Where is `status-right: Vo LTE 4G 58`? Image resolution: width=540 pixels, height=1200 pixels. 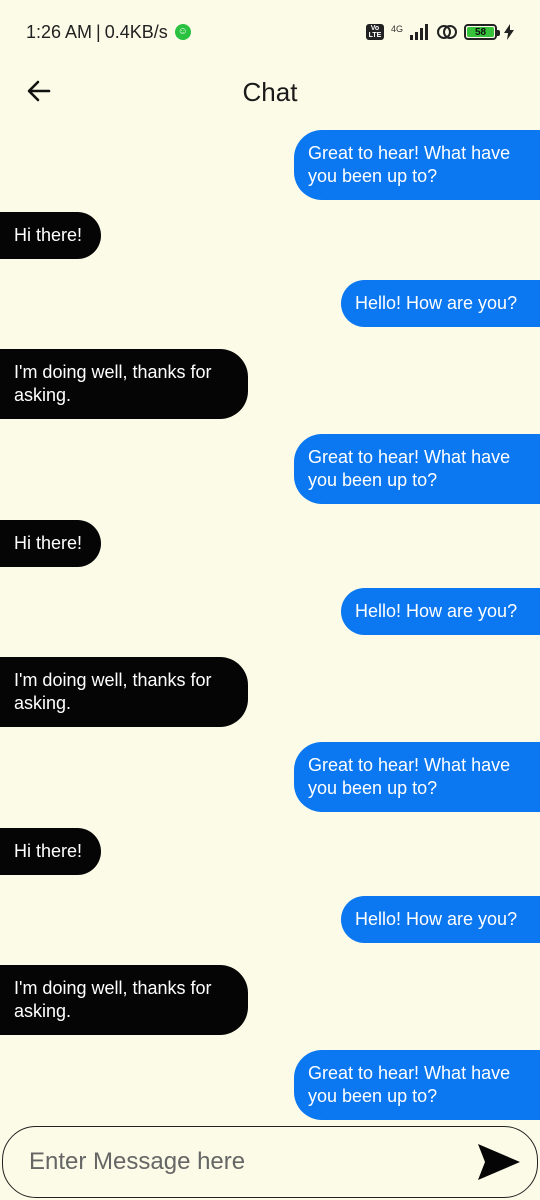 status-right: Vo LTE 4G 58 is located at coordinates (439, 32).